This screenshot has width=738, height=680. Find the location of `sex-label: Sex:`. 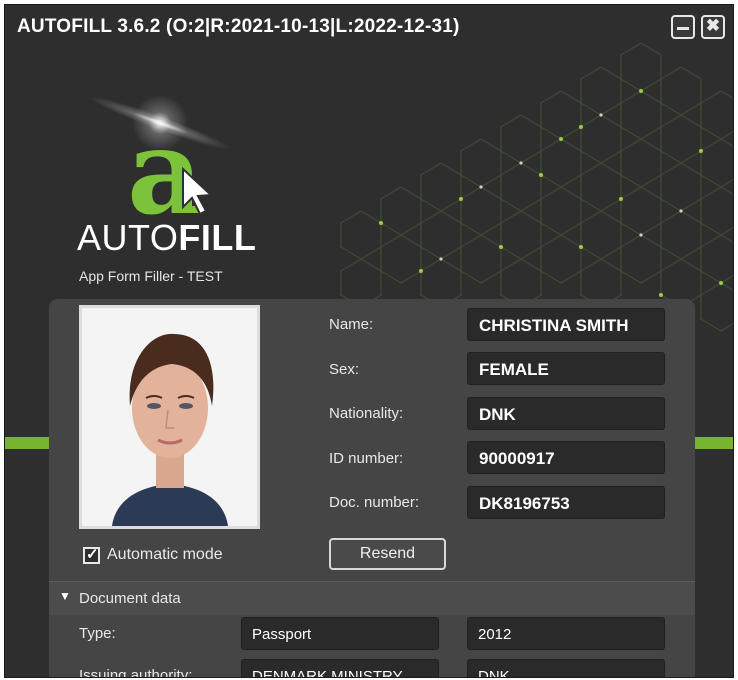

sex-label: Sex: is located at coordinates (344, 369).